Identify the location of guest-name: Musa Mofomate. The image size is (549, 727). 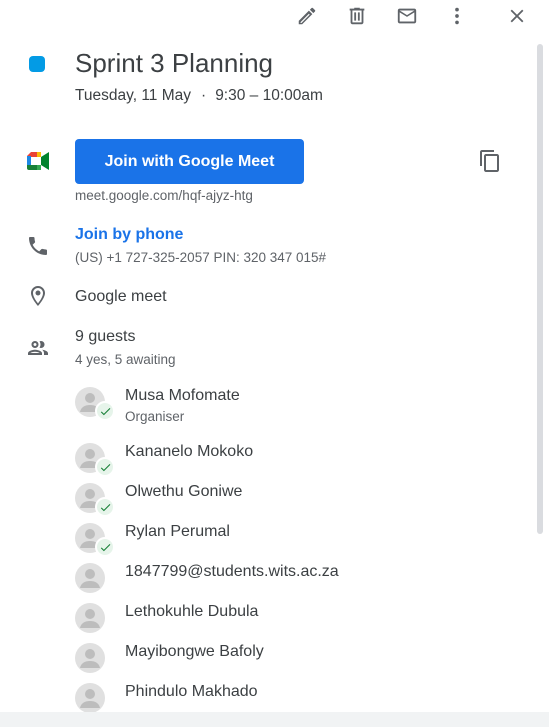
(182, 395).